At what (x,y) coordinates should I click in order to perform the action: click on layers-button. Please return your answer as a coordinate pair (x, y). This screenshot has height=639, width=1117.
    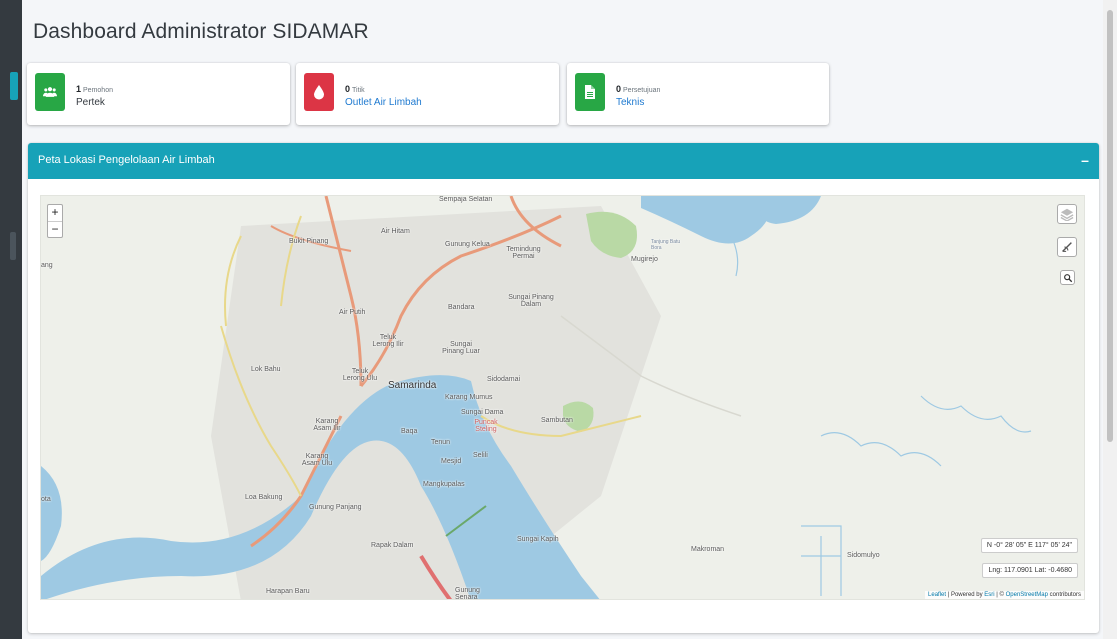
    Looking at the image, I should click on (1067, 214).